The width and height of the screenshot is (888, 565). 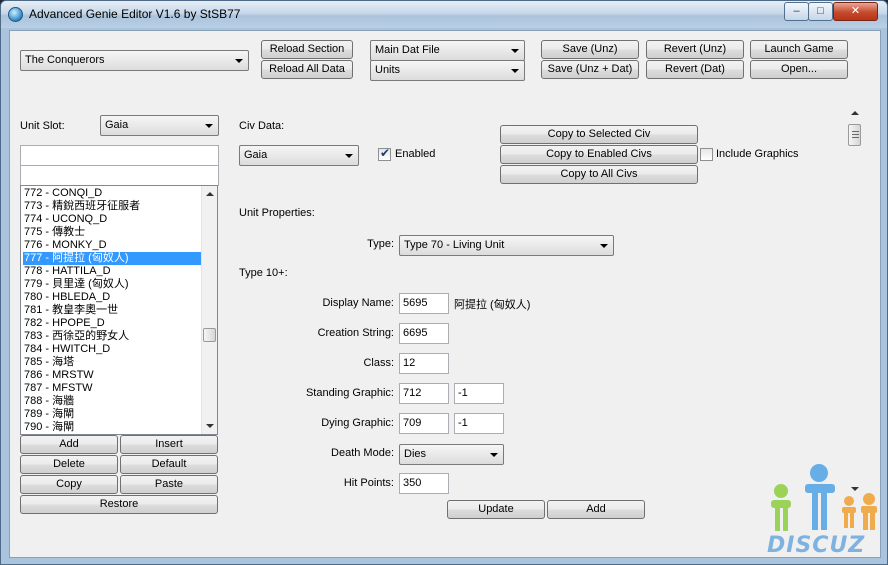 I want to click on dying-graphic-field-2: -1, so click(x=479, y=423).